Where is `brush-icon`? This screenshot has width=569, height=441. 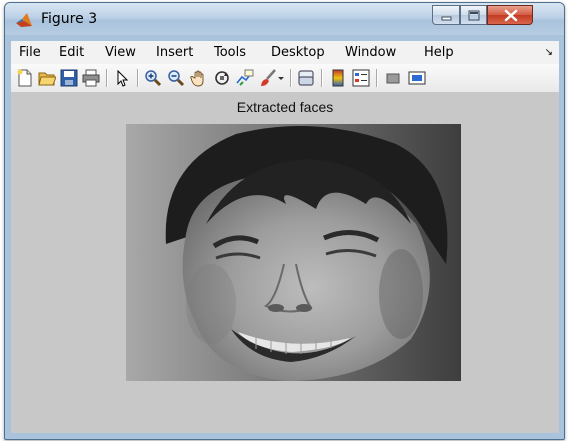 brush-icon is located at coordinates (268, 78).